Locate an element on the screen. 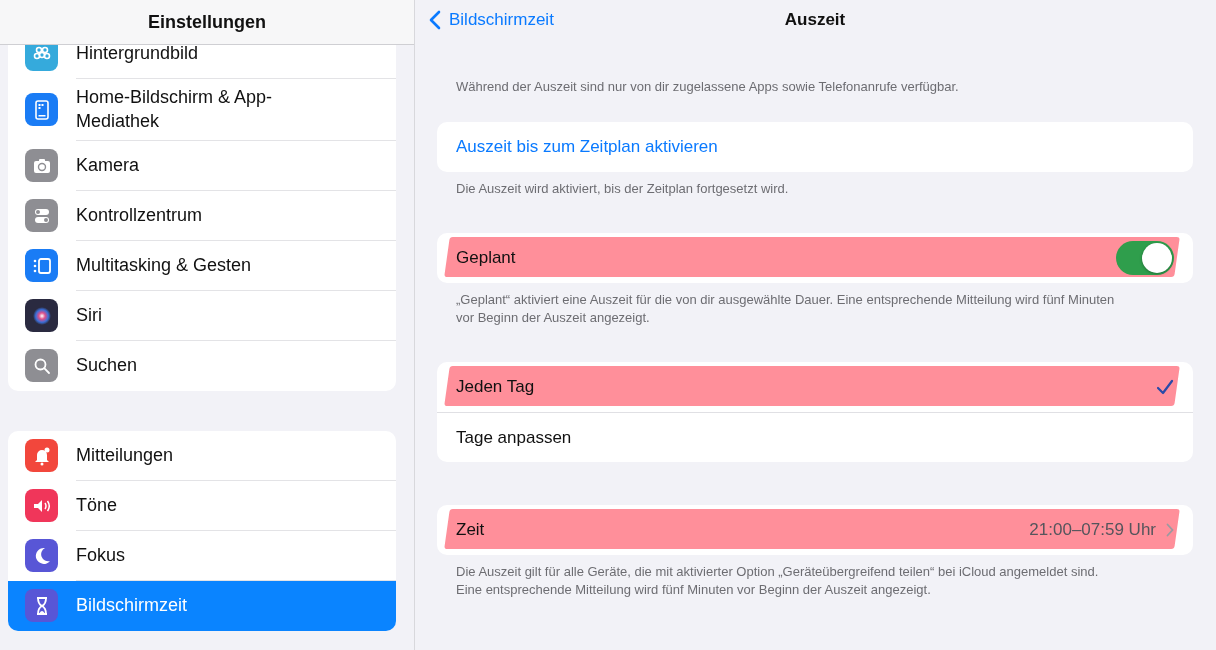  sidebar-item: Hintergrundbild is located at coordinates (202, 62).